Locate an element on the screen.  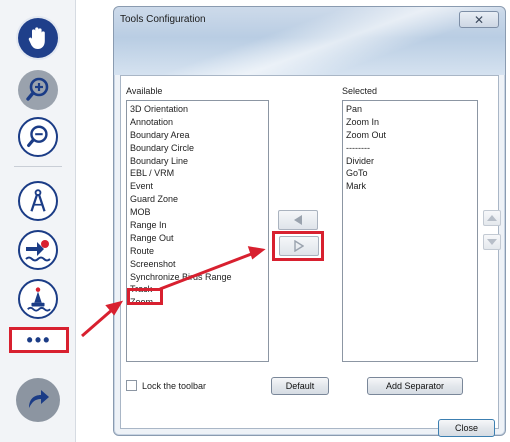
list-item: Screenshot is located at coordinates (197, 264).